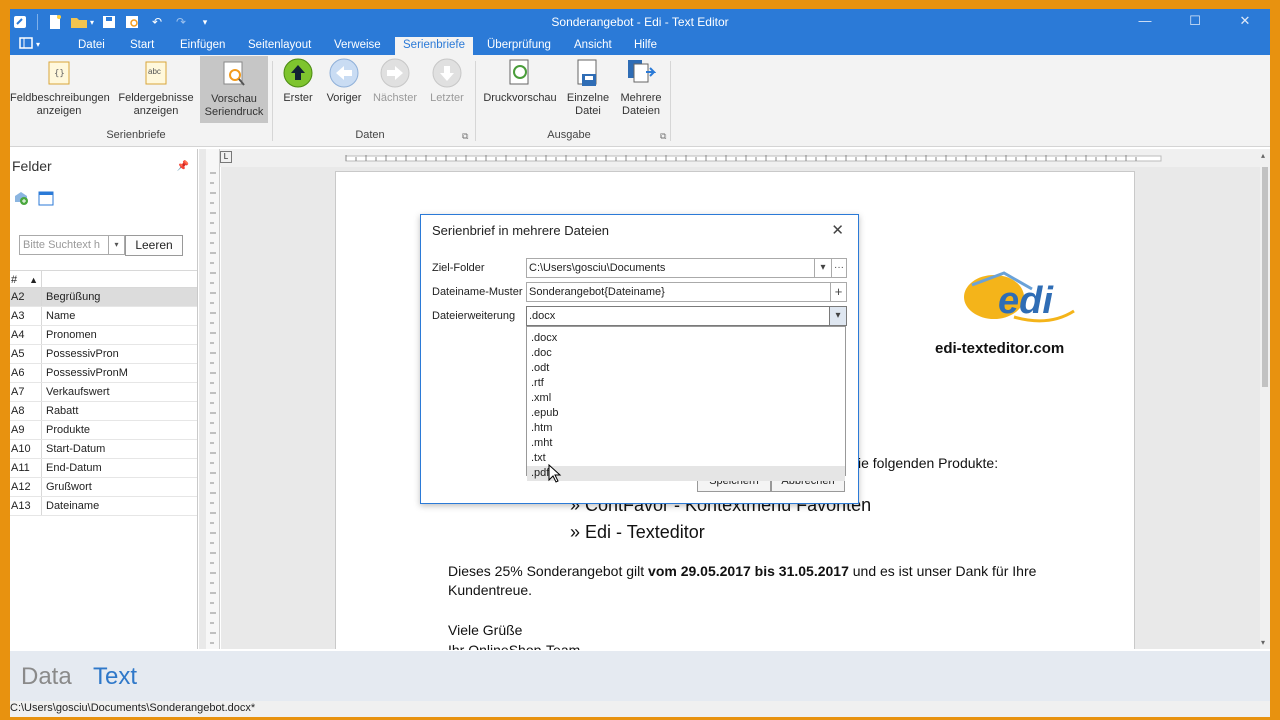  What do you see at coordinates (519, 46) in the screenshot?
I see `tab-ueberpruefung: Überprüfung` at bounding box center [519, 46].